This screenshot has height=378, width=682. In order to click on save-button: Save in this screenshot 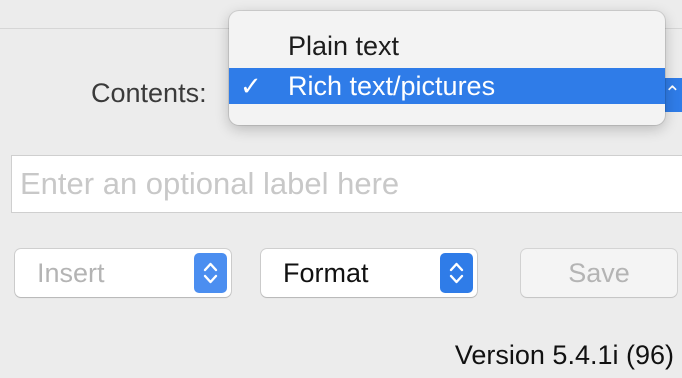, I will do `click(599, 273)`.